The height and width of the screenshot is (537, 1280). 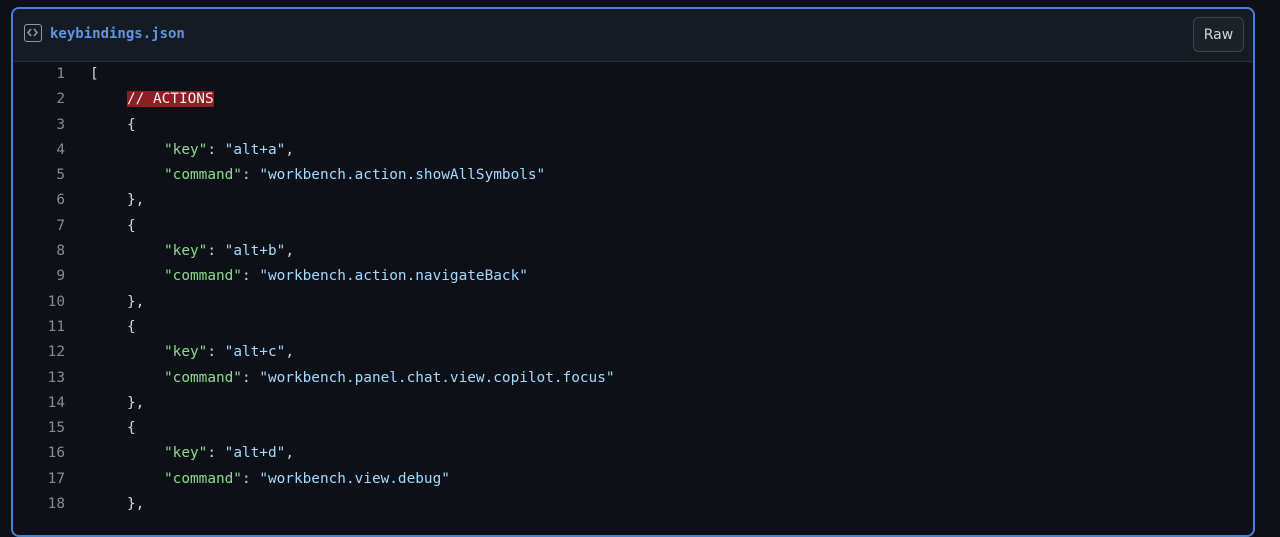 I want to click on code-line: 15 {, so click(x=633, y=428).